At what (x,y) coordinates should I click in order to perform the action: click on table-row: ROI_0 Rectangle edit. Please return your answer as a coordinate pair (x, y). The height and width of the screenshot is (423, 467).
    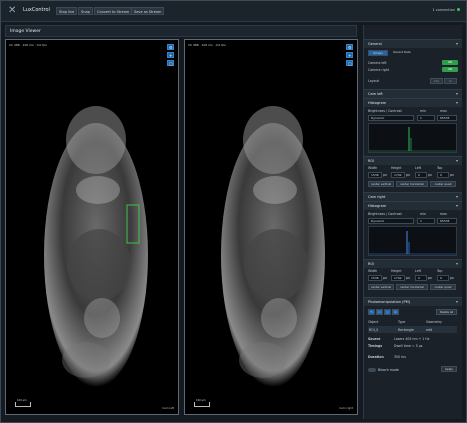
    Looking at the image, I should click on (412, 329).